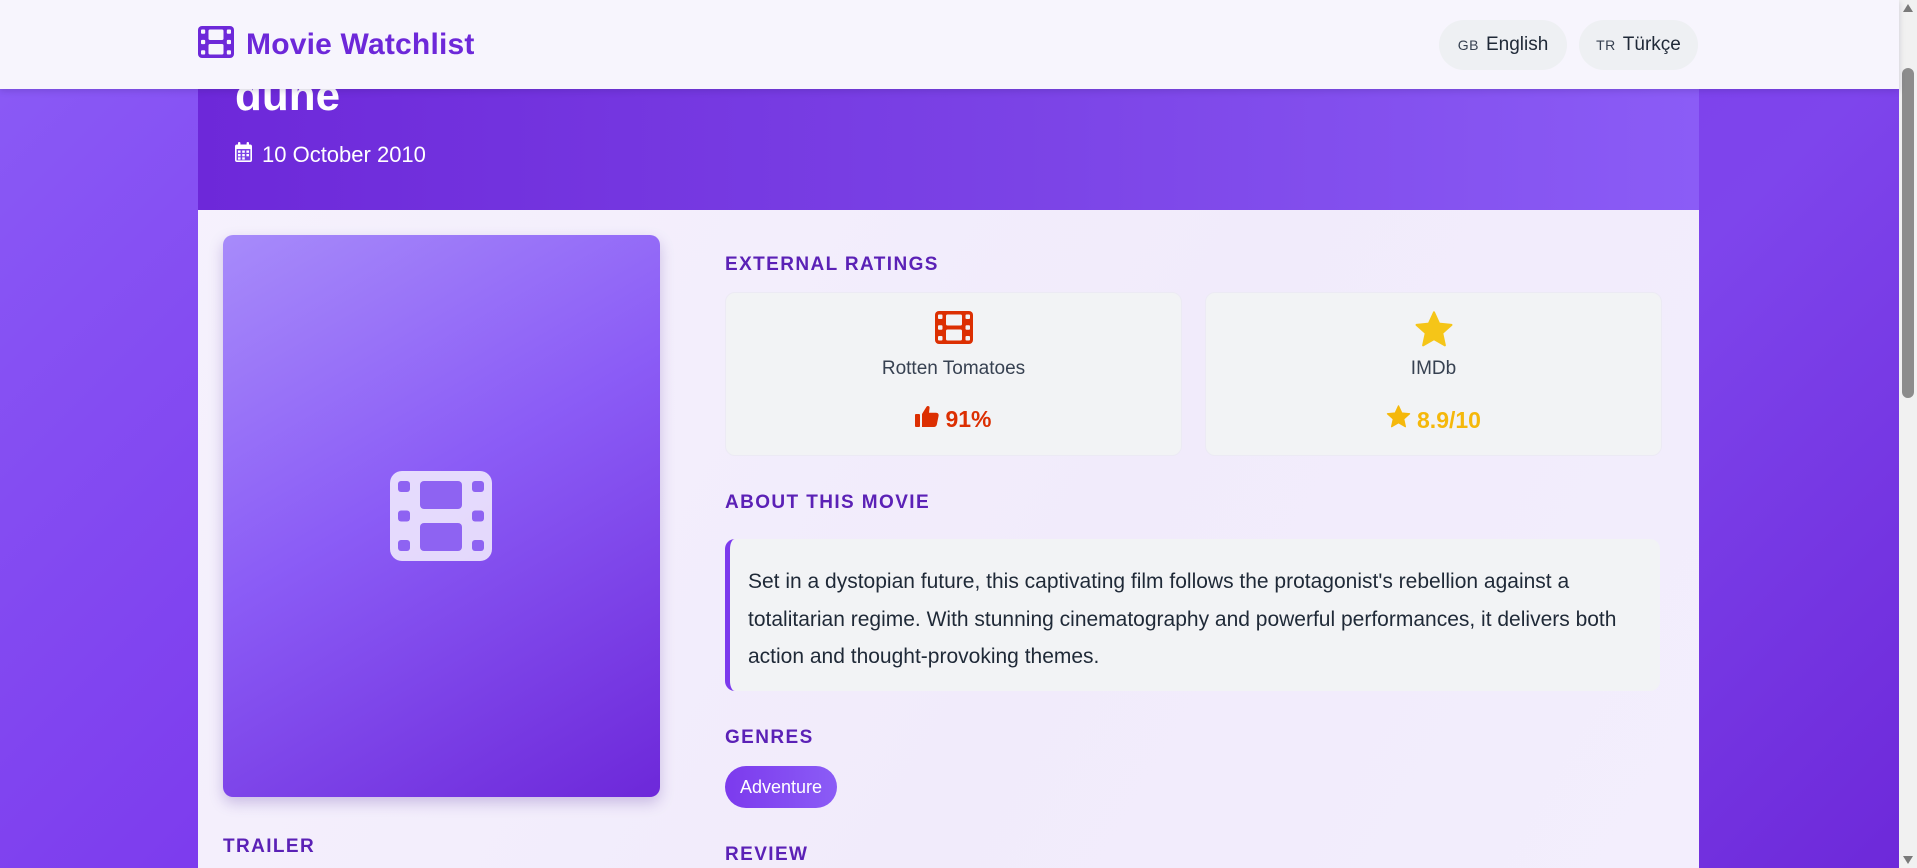 Image resolution: width=1917 pixels, height=868 pixels. What do you see at coordinates (1517, 44) in the screenshot?
I see `language-label: English` at bounding box center [1517, 44].